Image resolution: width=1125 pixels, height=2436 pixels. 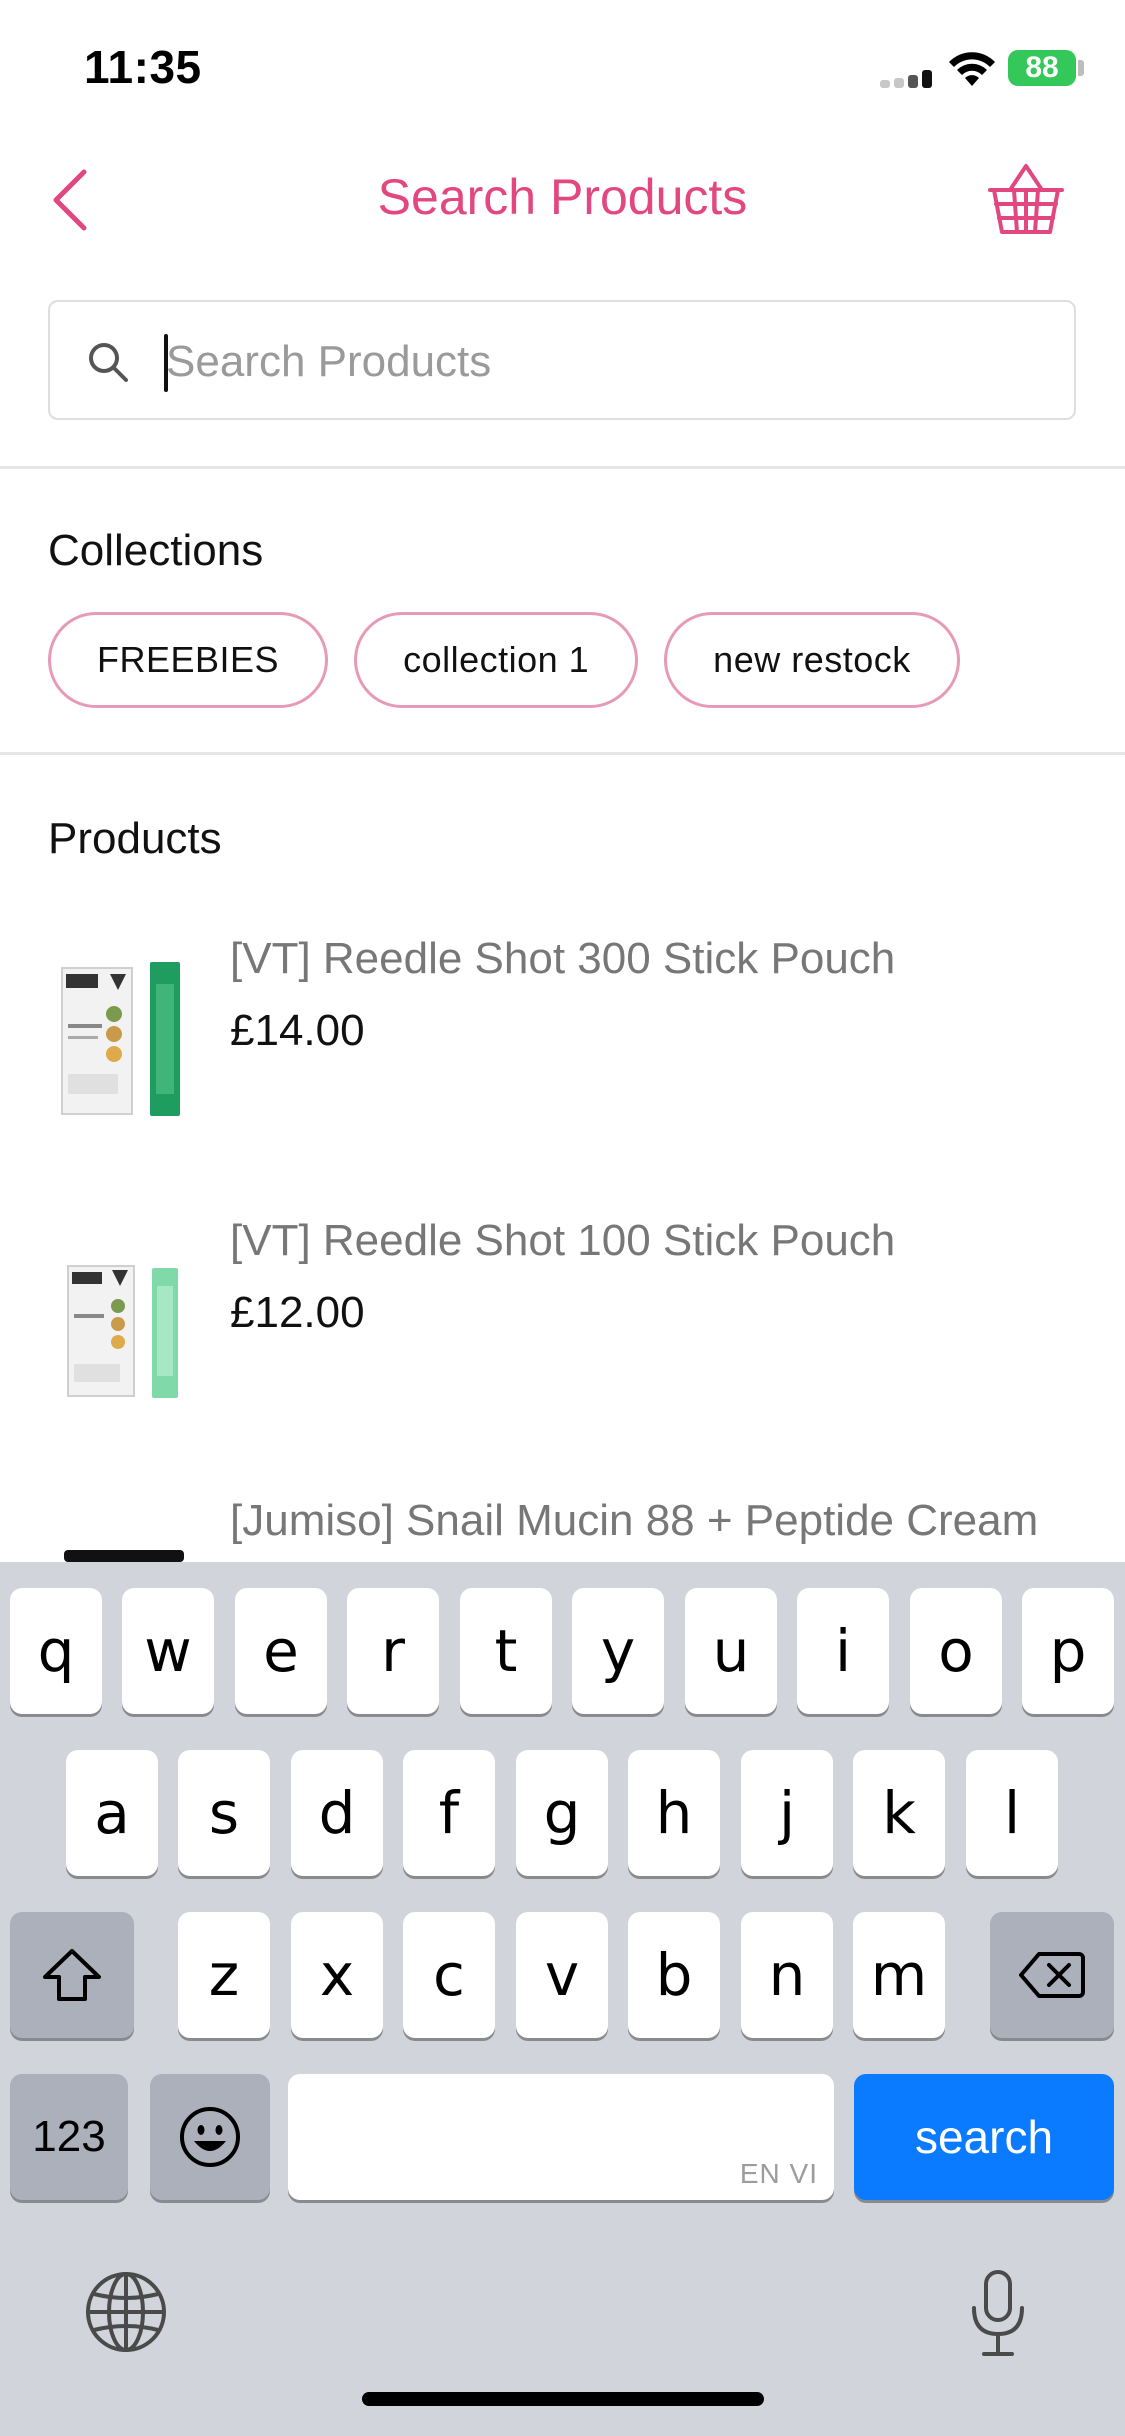 I want to click on basket-icon, so click(x=1026, y=199).